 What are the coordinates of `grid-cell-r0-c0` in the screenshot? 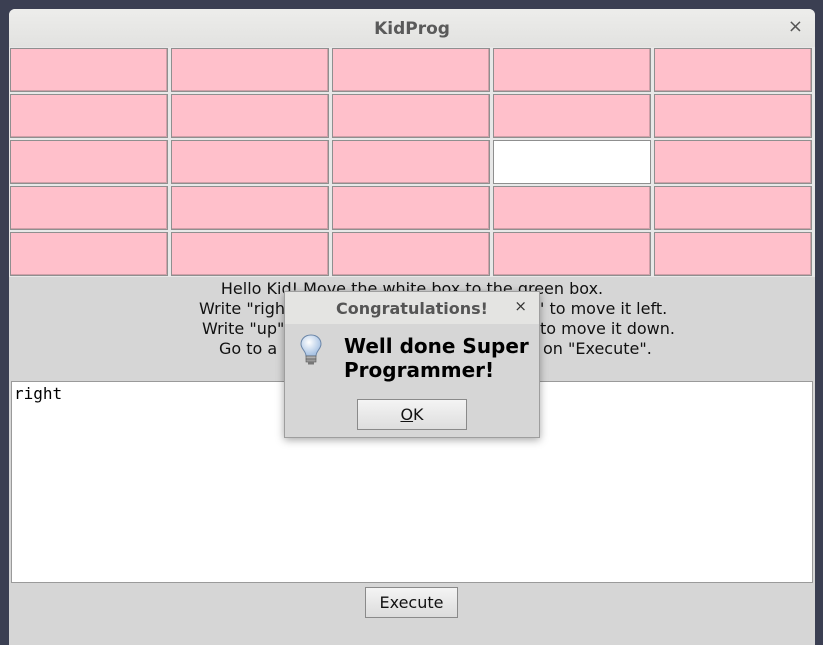 It's located at (89, 70).